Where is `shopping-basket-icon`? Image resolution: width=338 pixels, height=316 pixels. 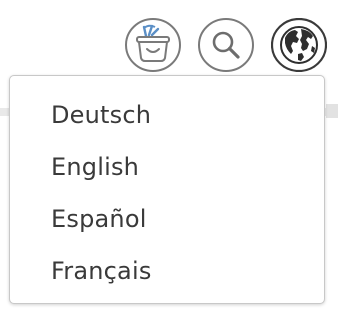
shopping-basket-icon is located at coordinates (153, 45).